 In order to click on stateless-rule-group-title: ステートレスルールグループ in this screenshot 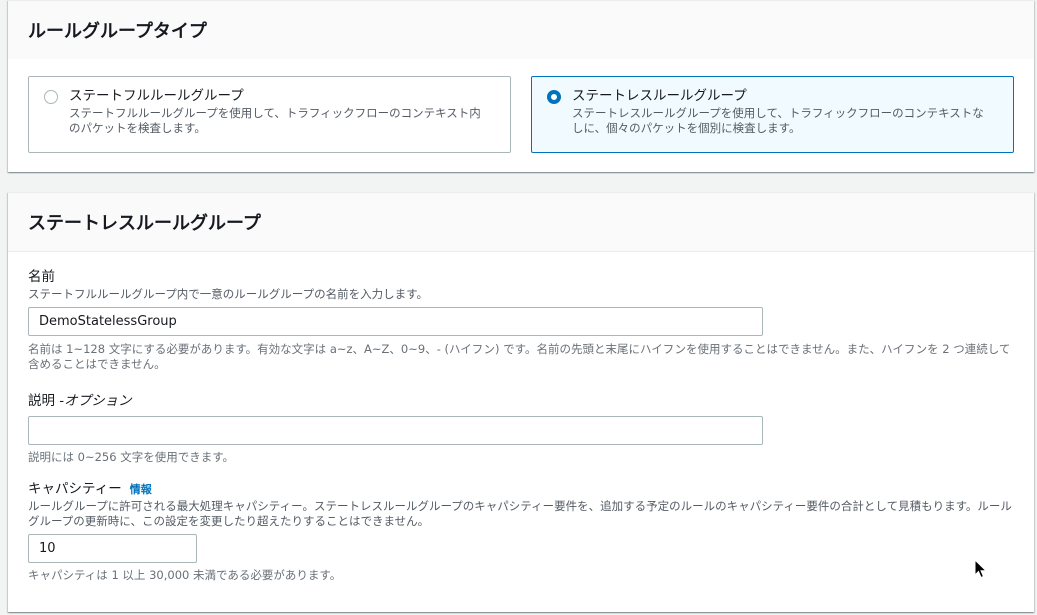, I will do `click(144, 223)`.